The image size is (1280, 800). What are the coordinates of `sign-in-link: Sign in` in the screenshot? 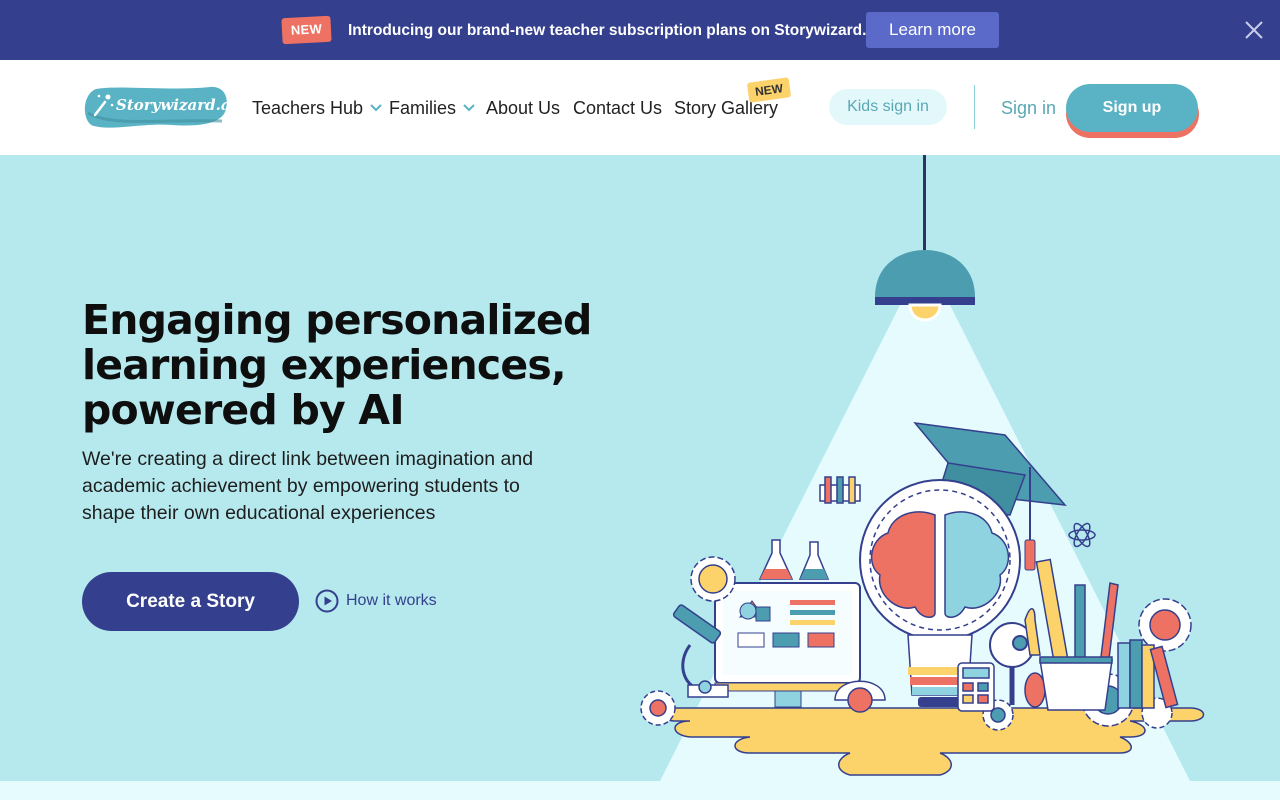 It's located at (1028, 108).